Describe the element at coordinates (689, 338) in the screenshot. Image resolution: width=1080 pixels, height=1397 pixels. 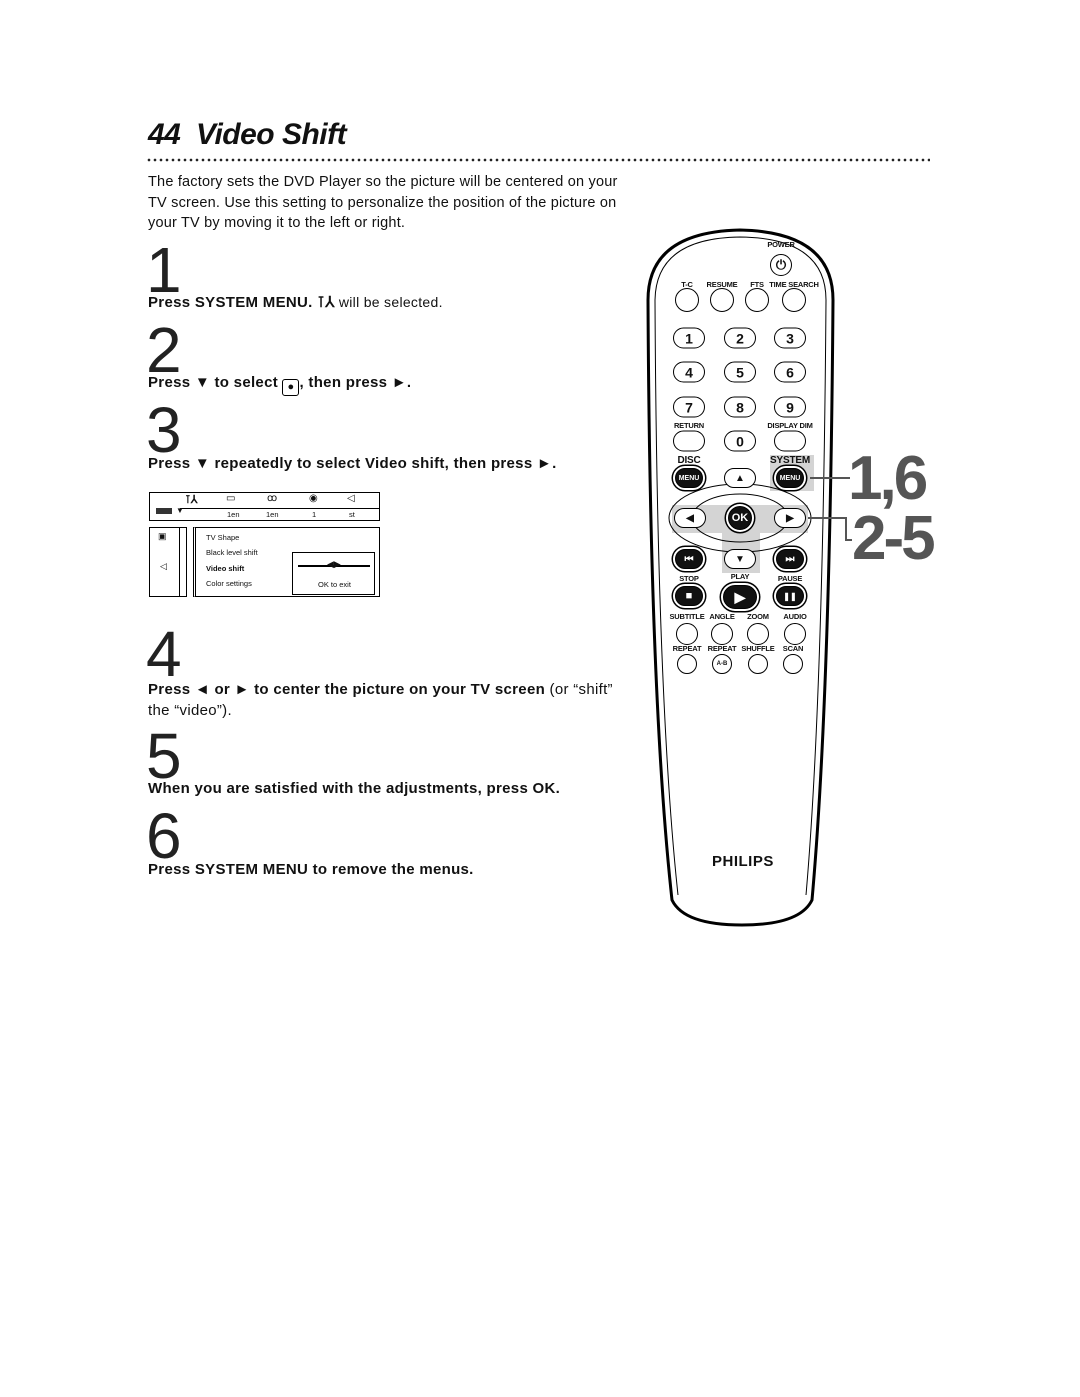
I see `digit-1-button: 1` at that location.